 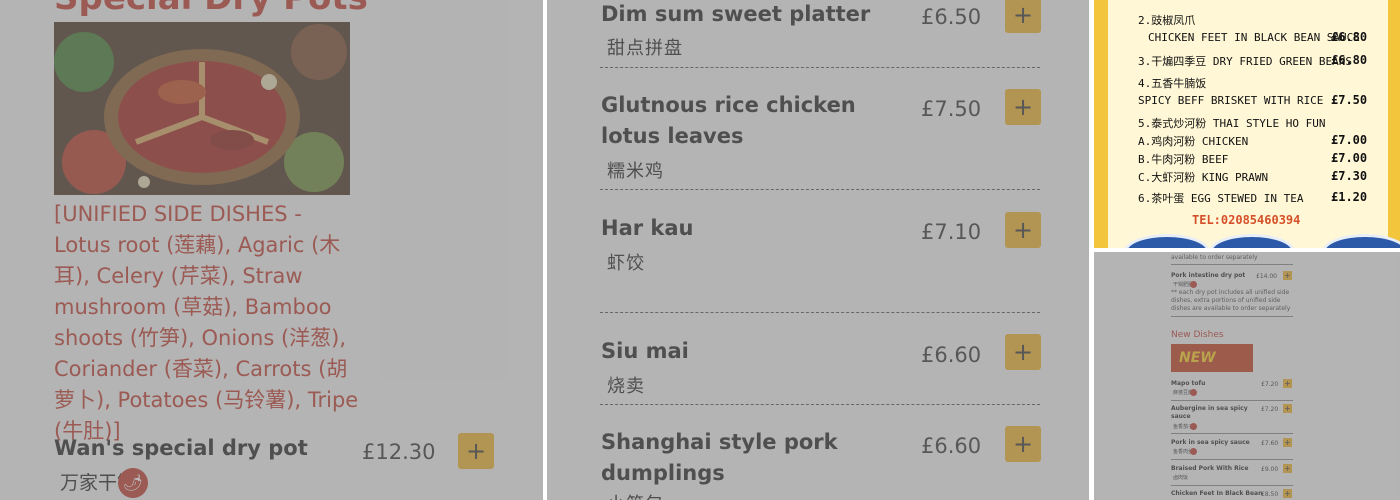 What do you see at coordinates (1172, 83) in the screenshot?
I see `menu-line: 4.五香牛腩饭` at bounding box center [1172, 83].